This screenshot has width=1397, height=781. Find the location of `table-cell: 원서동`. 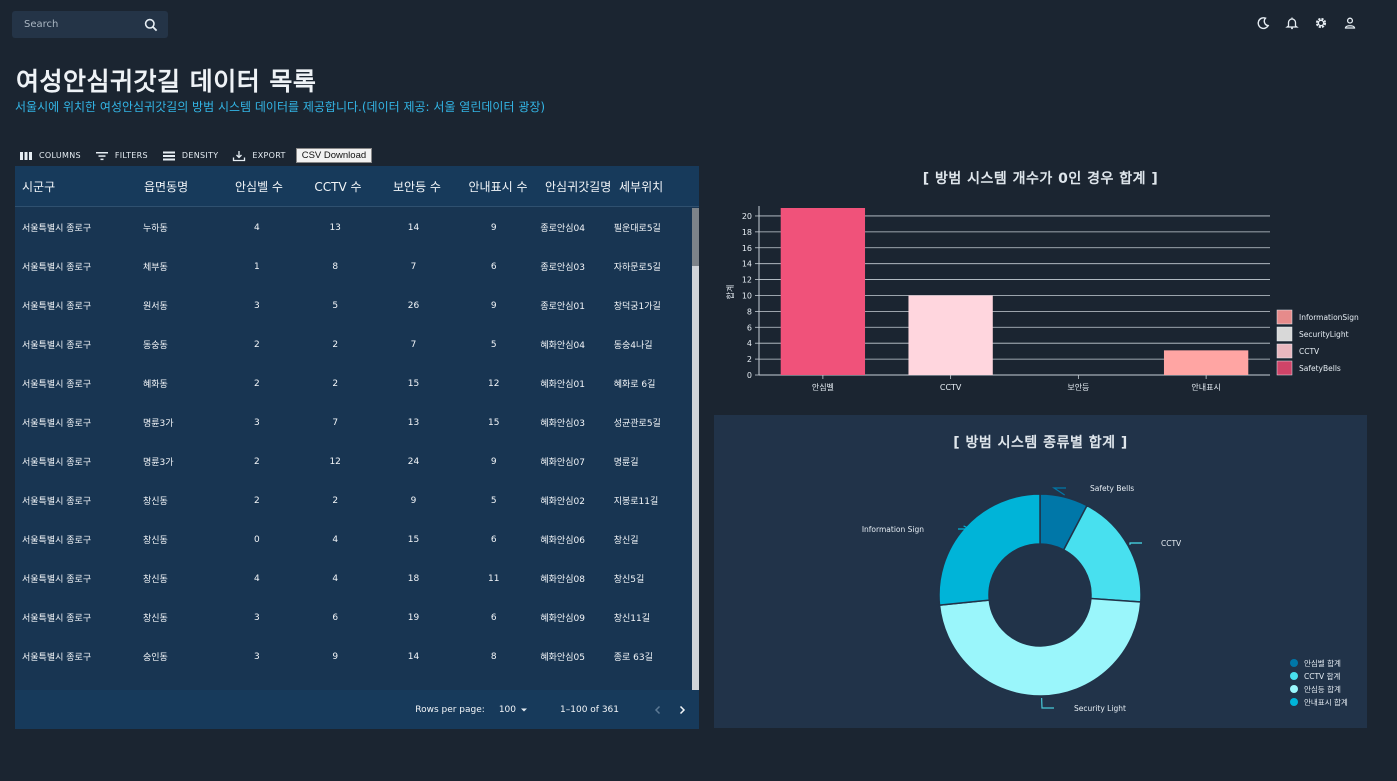

table-cell: 원서동 is located at coordinates (155, 307).